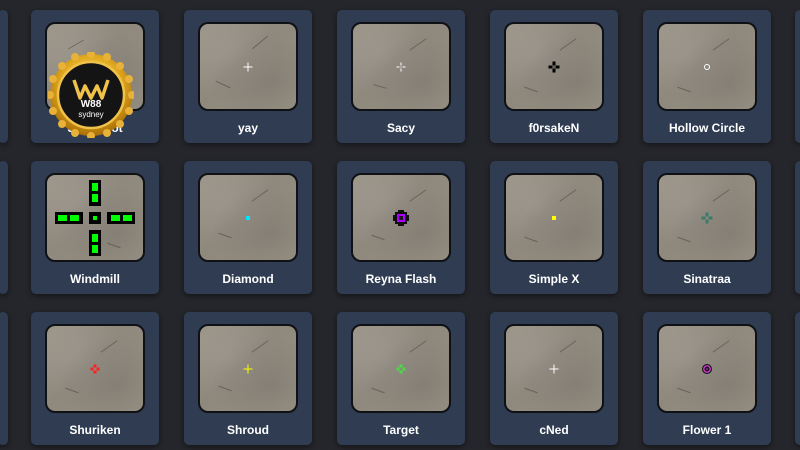  I want to click on crosshair-card: f0rsakeN, so click(554, 76).